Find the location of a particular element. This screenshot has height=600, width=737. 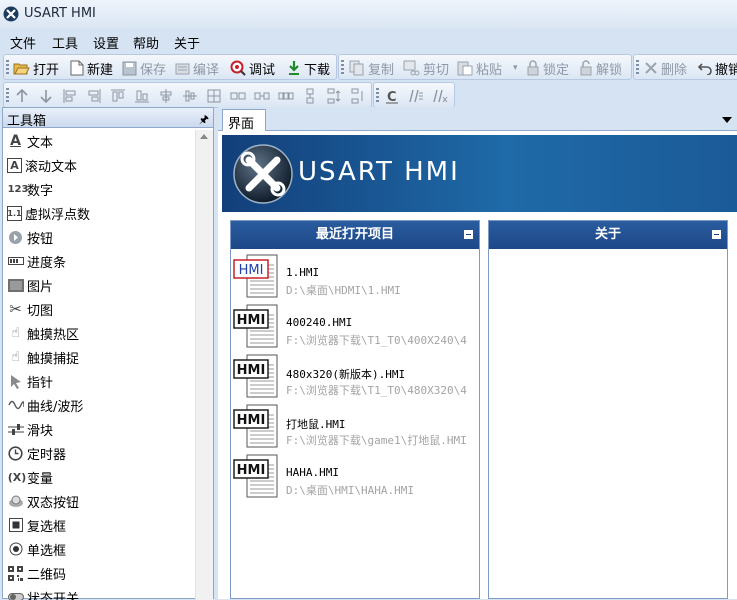

recent-item: HMI 打地鼠.HMI F:\浏览器下载\game1\打地鼠.HMI is located at coordinates (357, 428).